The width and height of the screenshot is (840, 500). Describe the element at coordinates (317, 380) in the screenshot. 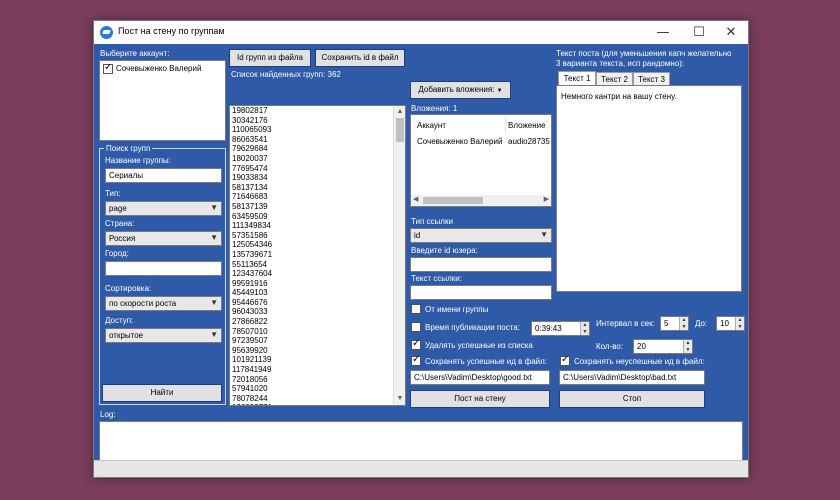

I see `group-id-row: 72018056` at that location.